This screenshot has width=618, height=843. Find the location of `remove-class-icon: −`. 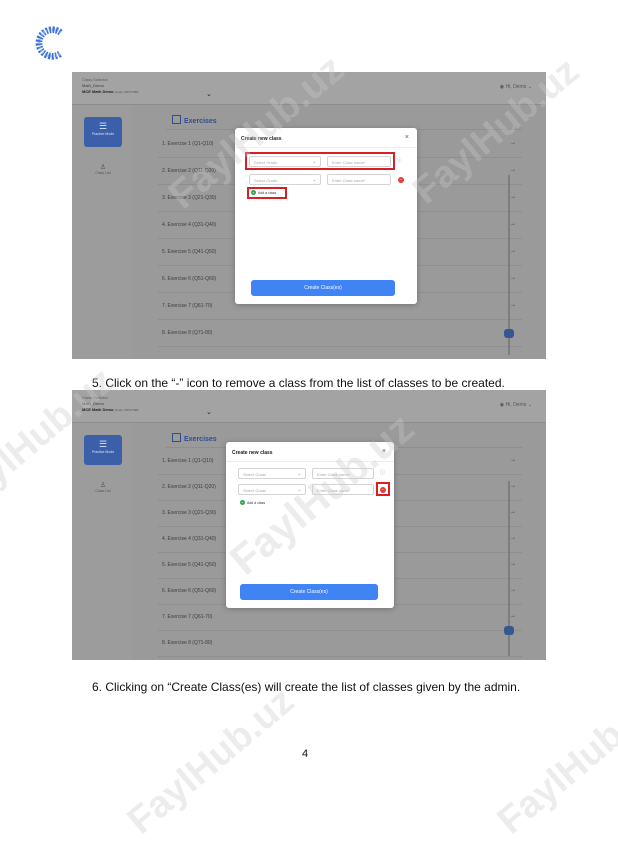

remove-class-icon: − is located at coordinates (401, 180).